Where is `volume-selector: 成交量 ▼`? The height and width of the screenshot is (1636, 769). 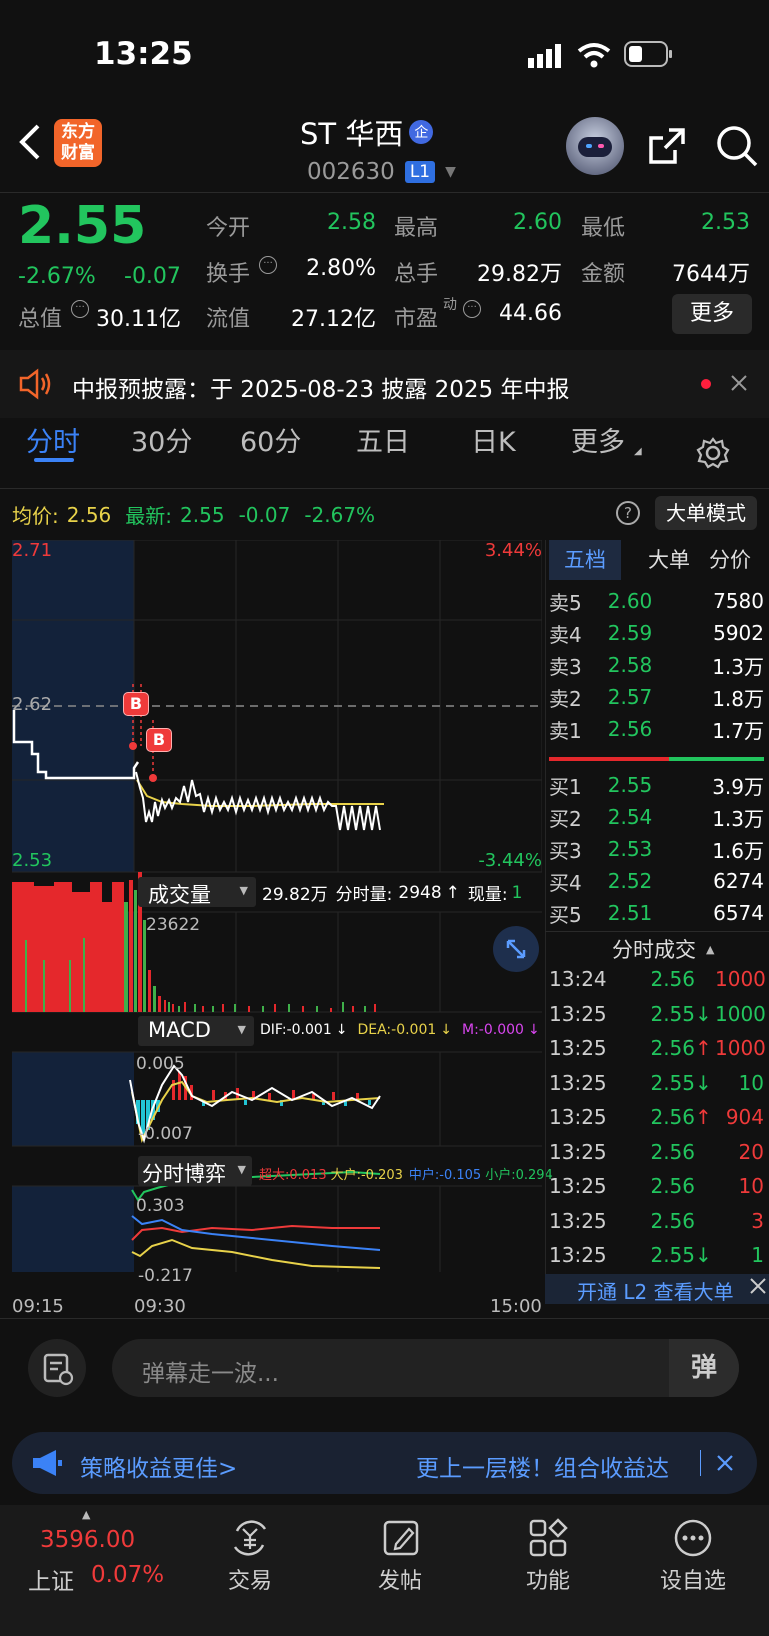 volume-selector: 成交量 ▼ is located at coordinates (197, 892).